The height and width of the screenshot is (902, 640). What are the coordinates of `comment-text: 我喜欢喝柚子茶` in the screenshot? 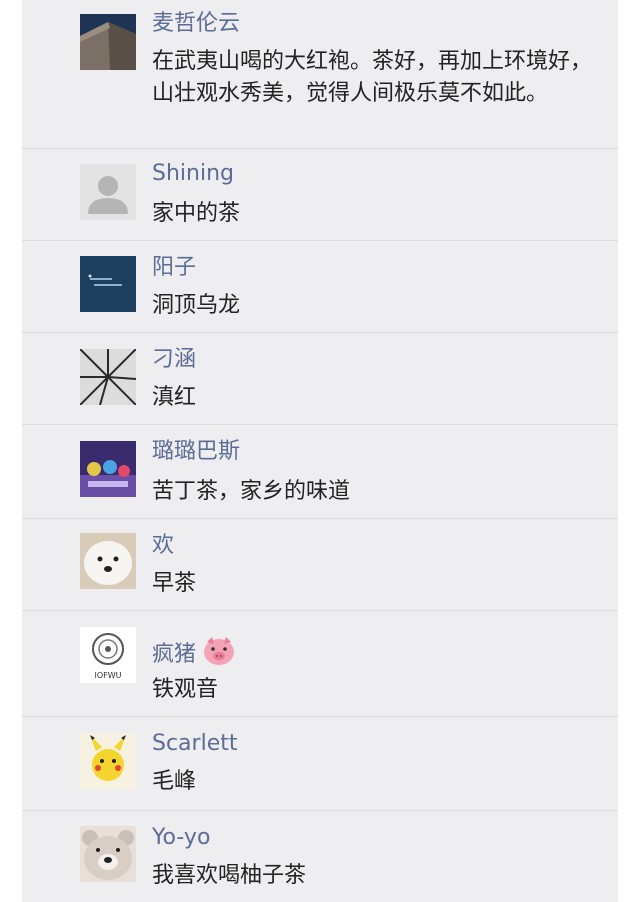 It's located at (229, 875).